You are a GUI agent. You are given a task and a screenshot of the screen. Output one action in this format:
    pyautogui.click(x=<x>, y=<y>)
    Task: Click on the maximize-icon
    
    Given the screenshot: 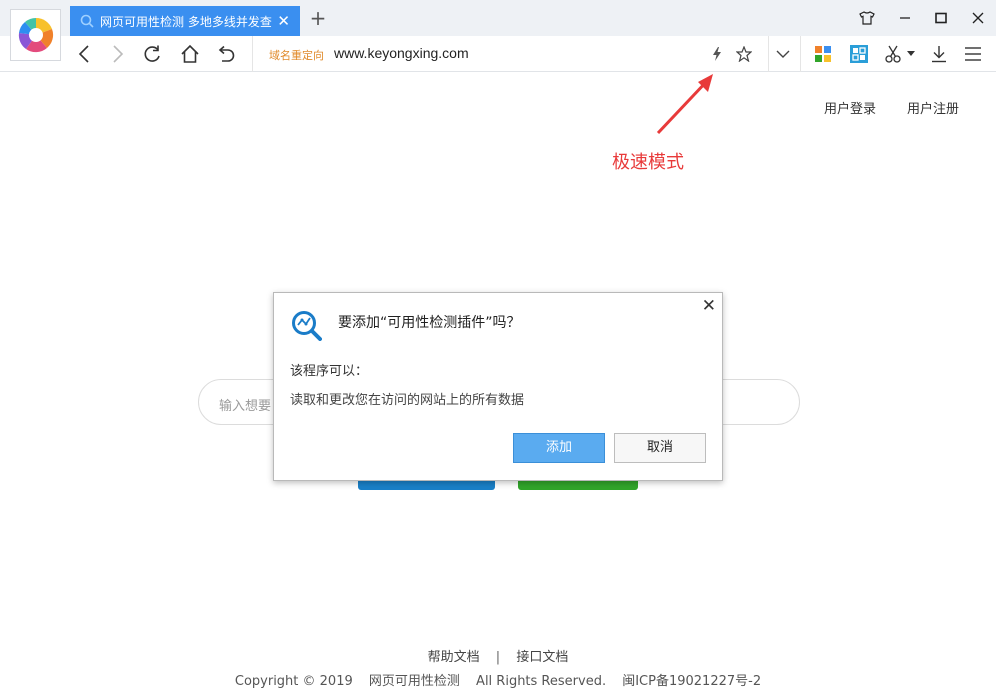 What is the action you would take?
    pyautogui.click(x=941, y=18)
    